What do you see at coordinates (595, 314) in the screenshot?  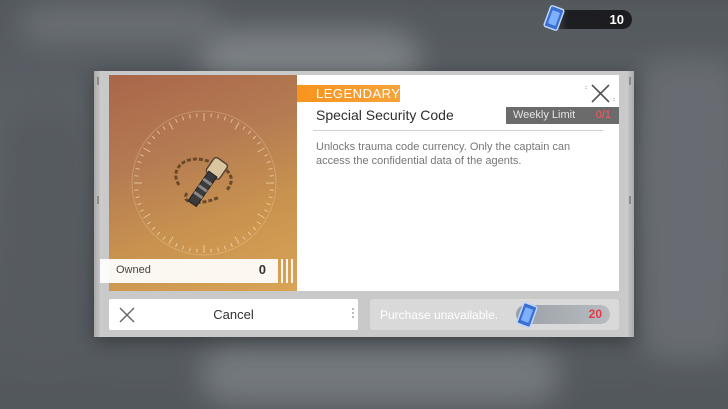 I see `price-value: 20` at bounding box center [595, 314].